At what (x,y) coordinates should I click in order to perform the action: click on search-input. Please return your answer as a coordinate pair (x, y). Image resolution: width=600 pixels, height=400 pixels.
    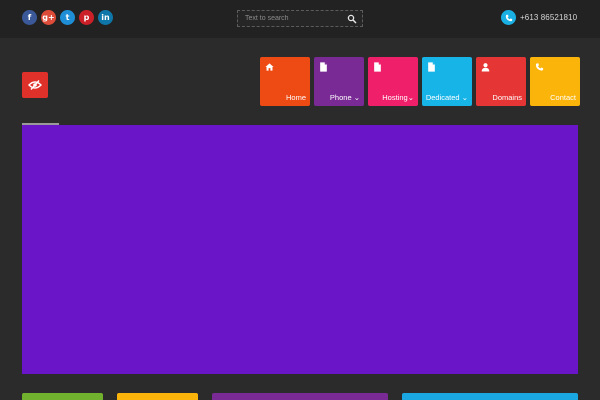
    Looking at the image, I should click on (290, 18).